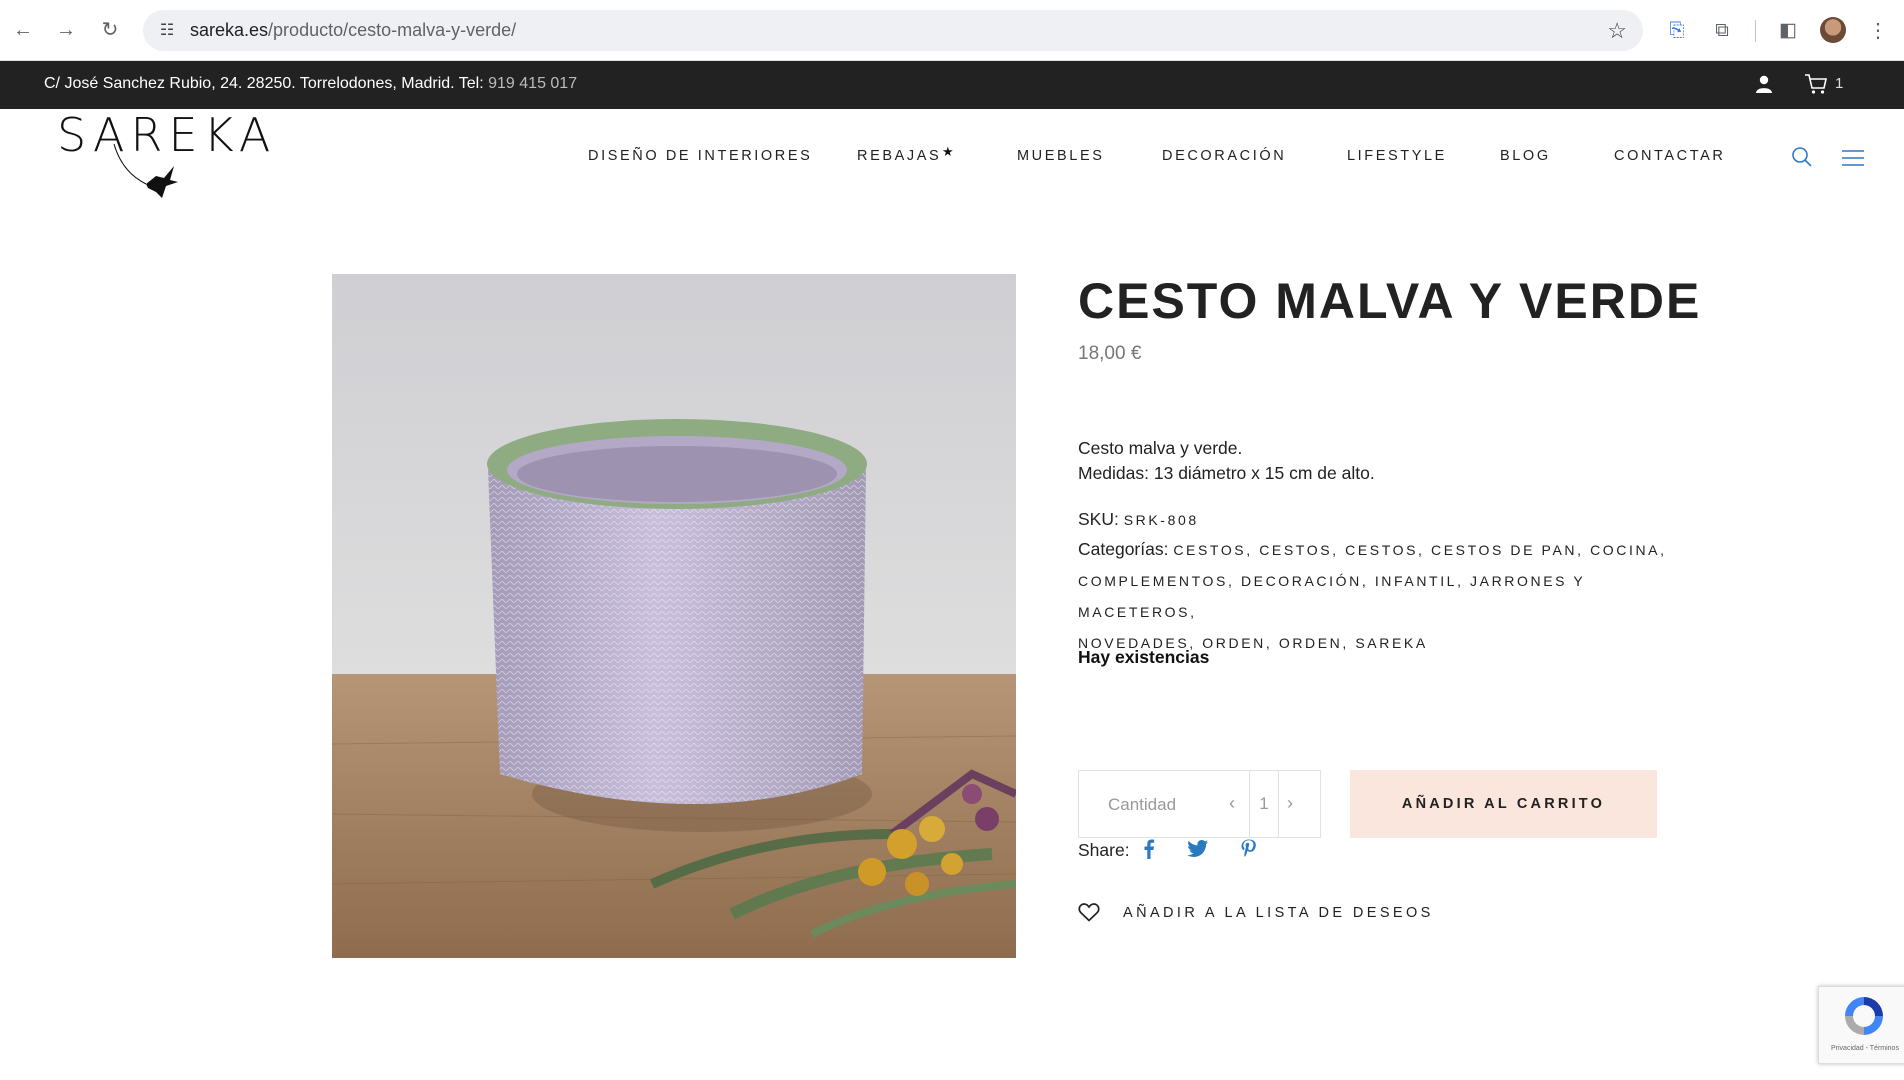  What do you see at coordinates (1864, 1016) in the screenshot?
I see `recaptcha-logo-icon` at bounding box center [1864, 1016].